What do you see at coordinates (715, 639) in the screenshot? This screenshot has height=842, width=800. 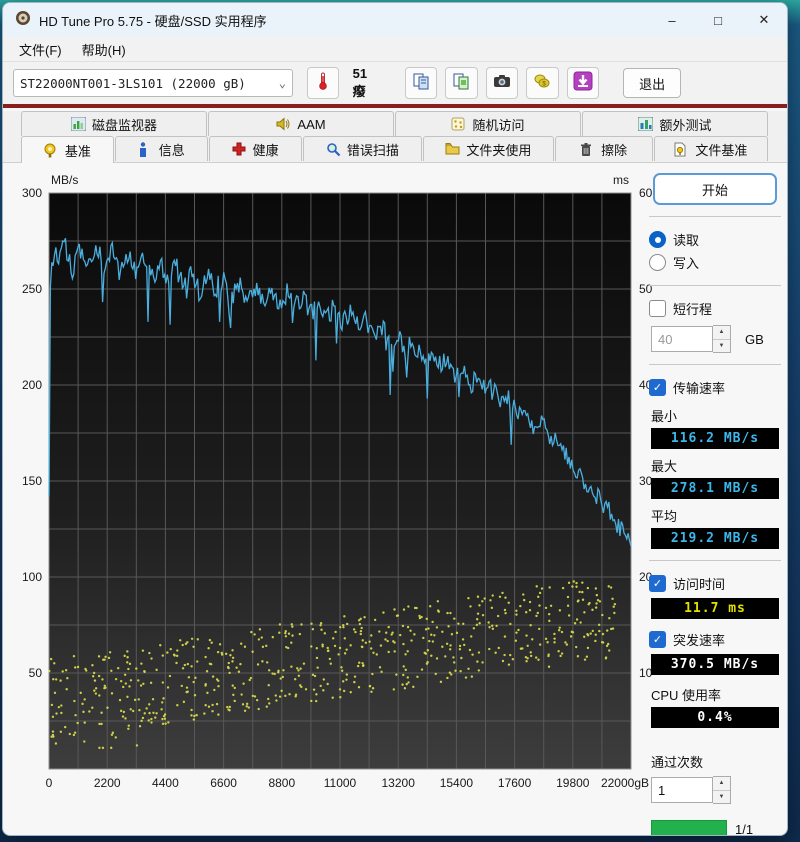 I see `burst-rate-option: ✓ 突发速率` at bounding box center [715, 639].